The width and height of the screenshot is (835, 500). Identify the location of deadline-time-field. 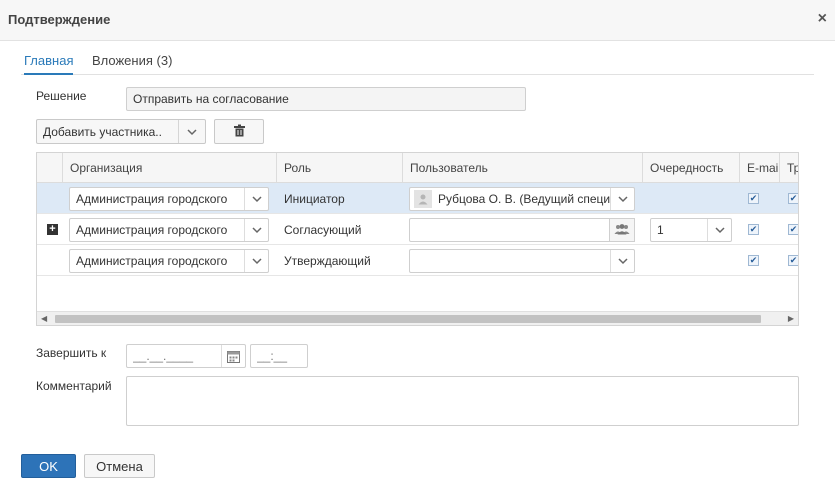
(279, 356).